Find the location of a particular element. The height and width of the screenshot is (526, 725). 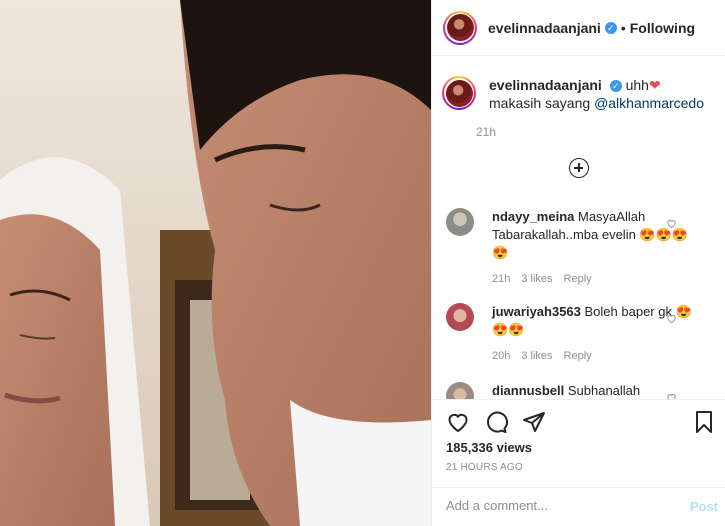

comment-composer: Post is located at coordinates (578, 506).